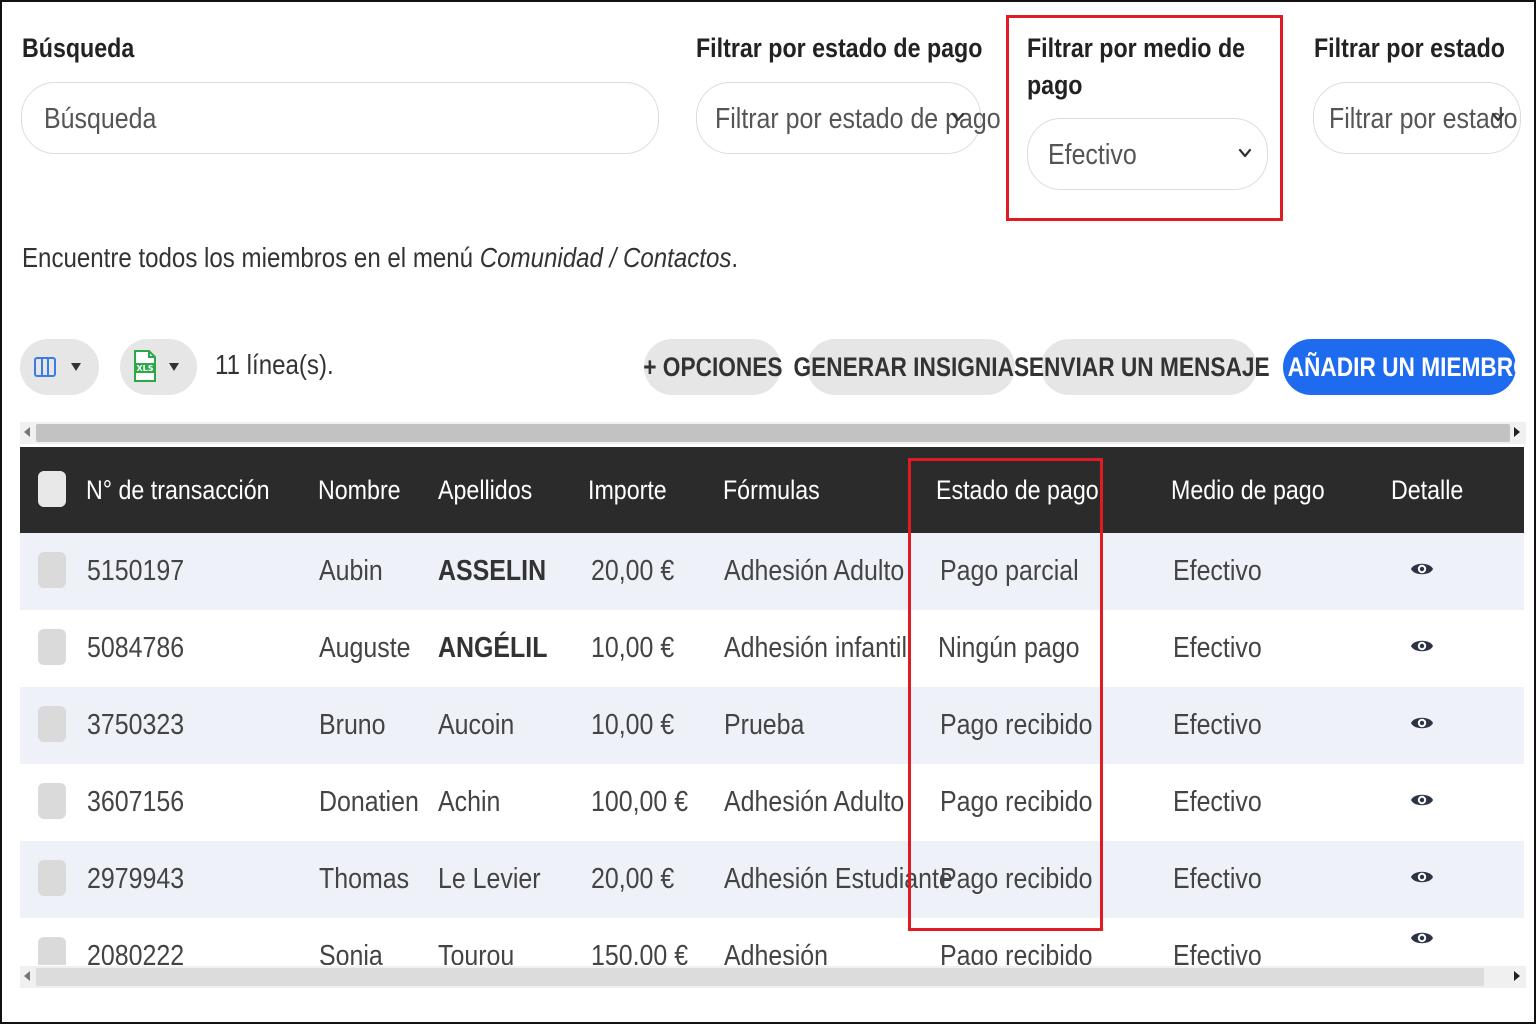  What do you see at coordinates (640, 952) in the screenshot?
I see `amount: 150,00 €` at bounding box center [640, 952].